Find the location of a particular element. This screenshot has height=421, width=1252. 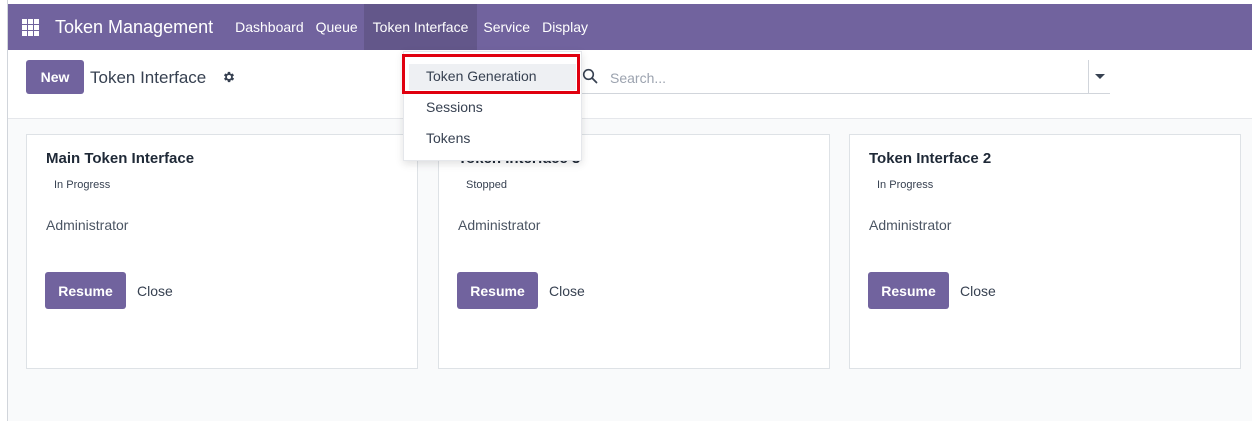

menu-display: Display is located at coordinates (565, 27).